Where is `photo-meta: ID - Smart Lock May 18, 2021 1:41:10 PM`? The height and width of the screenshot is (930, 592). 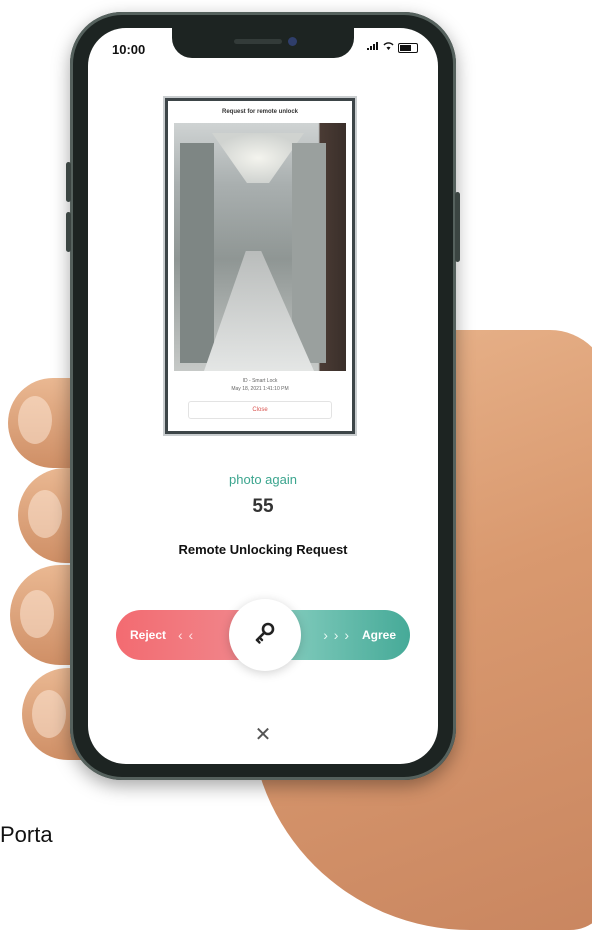 photo-meta: ID - Smart Lock May 18, 2021 1:41:10 PM is located at coordinates (260, 385).